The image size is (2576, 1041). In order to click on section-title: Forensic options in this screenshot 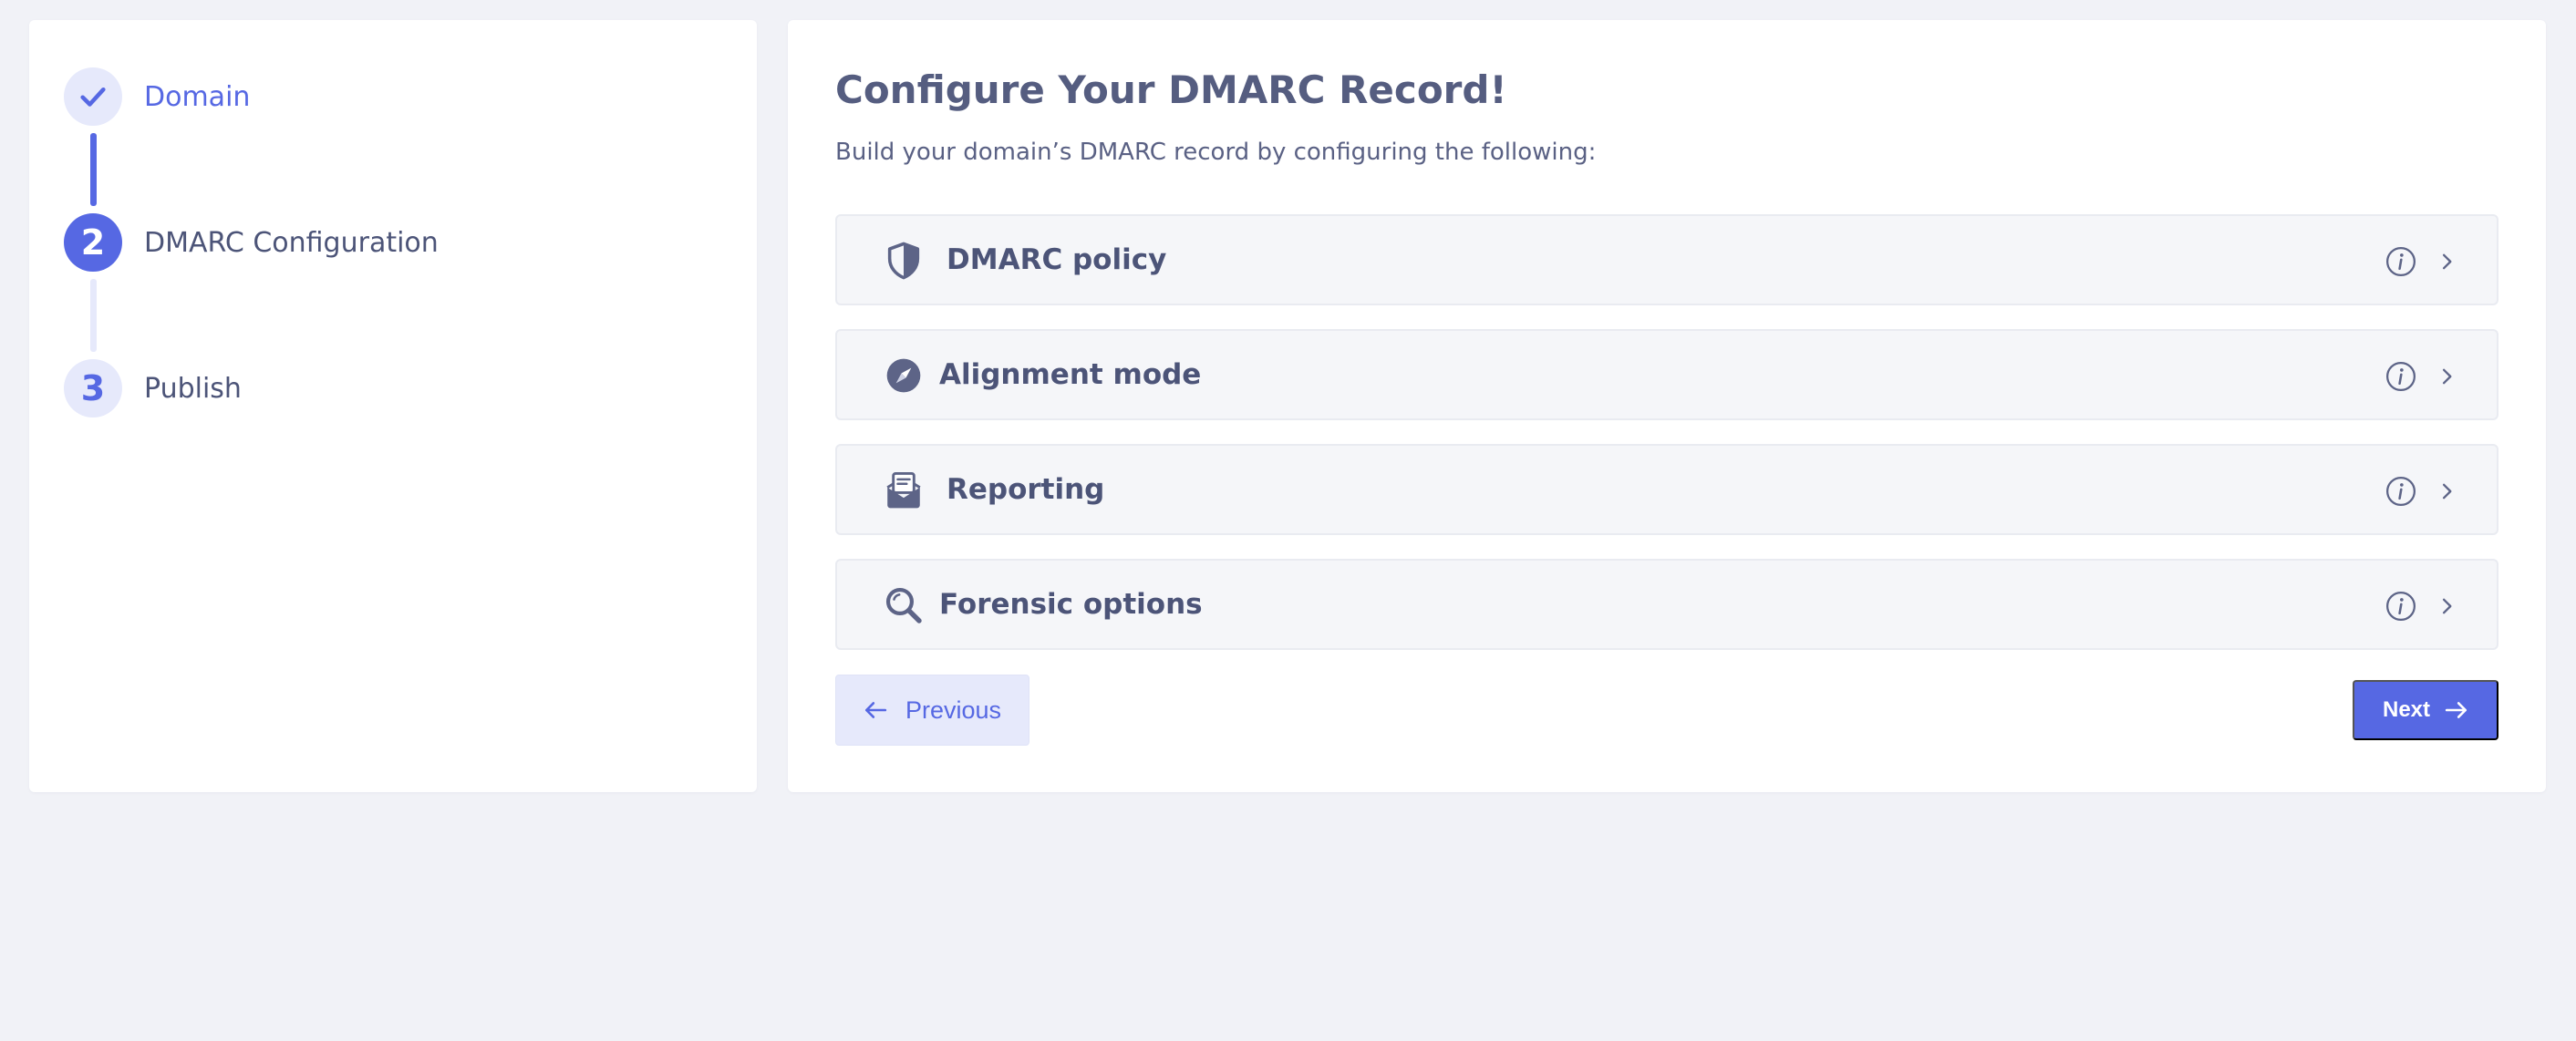, I will do `click(1071, 604)`.